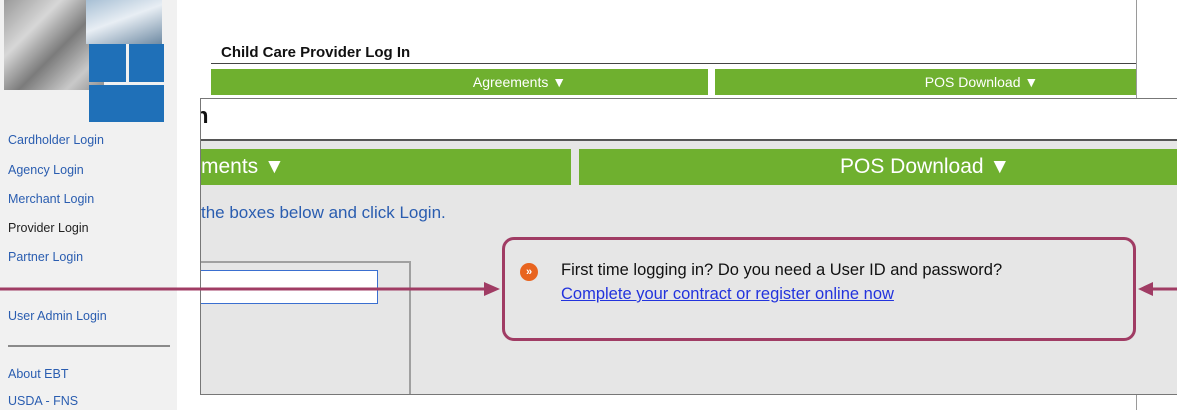 This screenshot has height=410, width=1177. I want to click on right-arrow-head-icon, so click(1145, 289).